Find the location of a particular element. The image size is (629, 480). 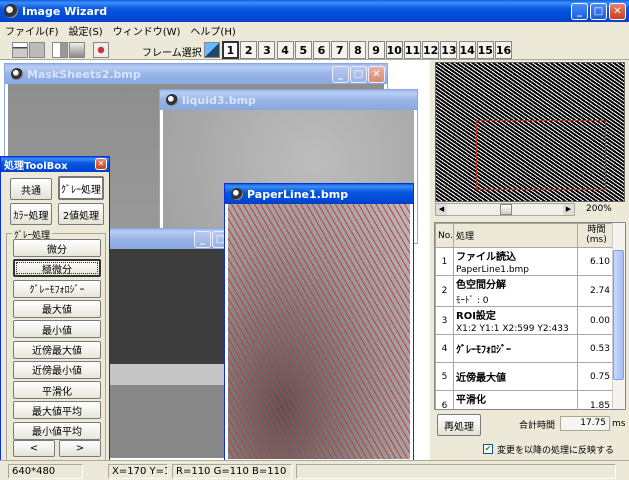

masksheets-minimize-icon: _ is located at coordinates (340, 74).